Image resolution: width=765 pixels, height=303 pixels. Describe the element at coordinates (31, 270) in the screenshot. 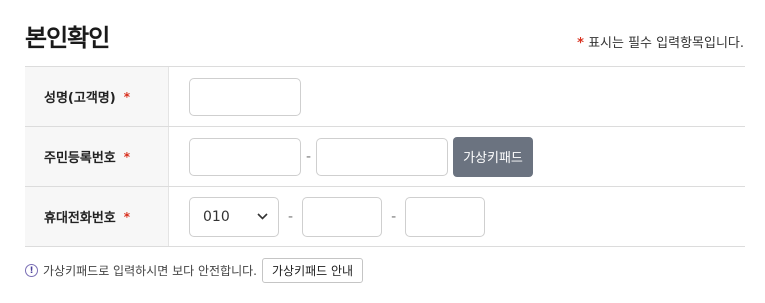

I see `exclamation-info-icon: !` at that location.